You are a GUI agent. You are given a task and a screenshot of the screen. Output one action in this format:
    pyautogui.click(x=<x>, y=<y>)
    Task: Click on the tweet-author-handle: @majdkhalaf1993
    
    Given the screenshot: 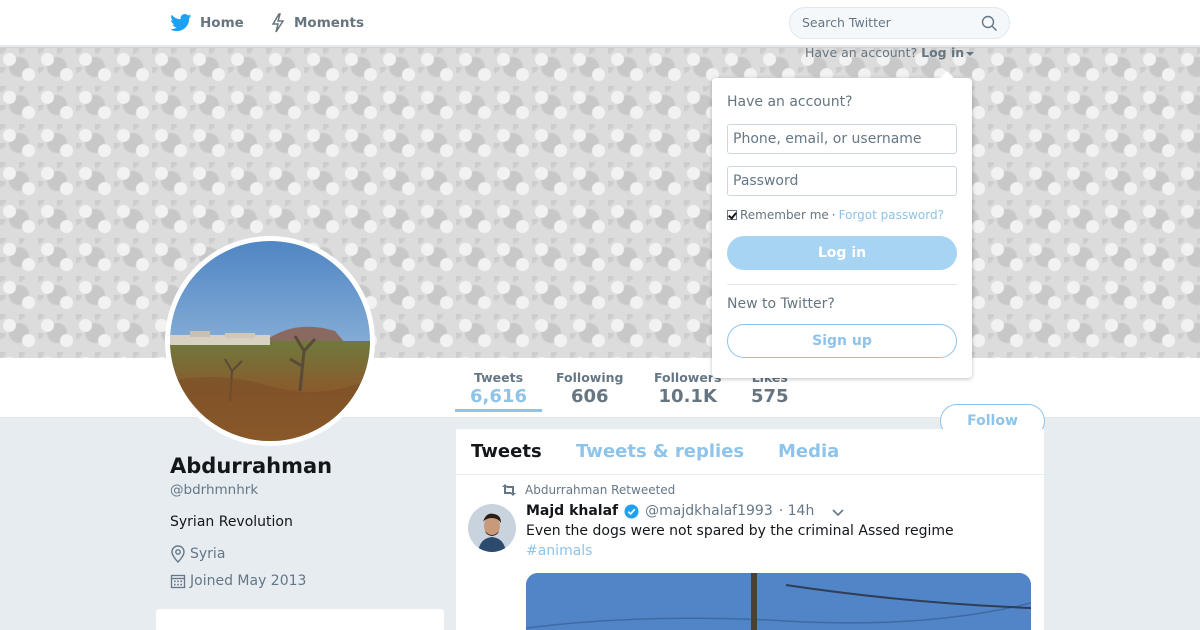 What is the action you would take?
    pyautogui.click(x=709, y=511)
    